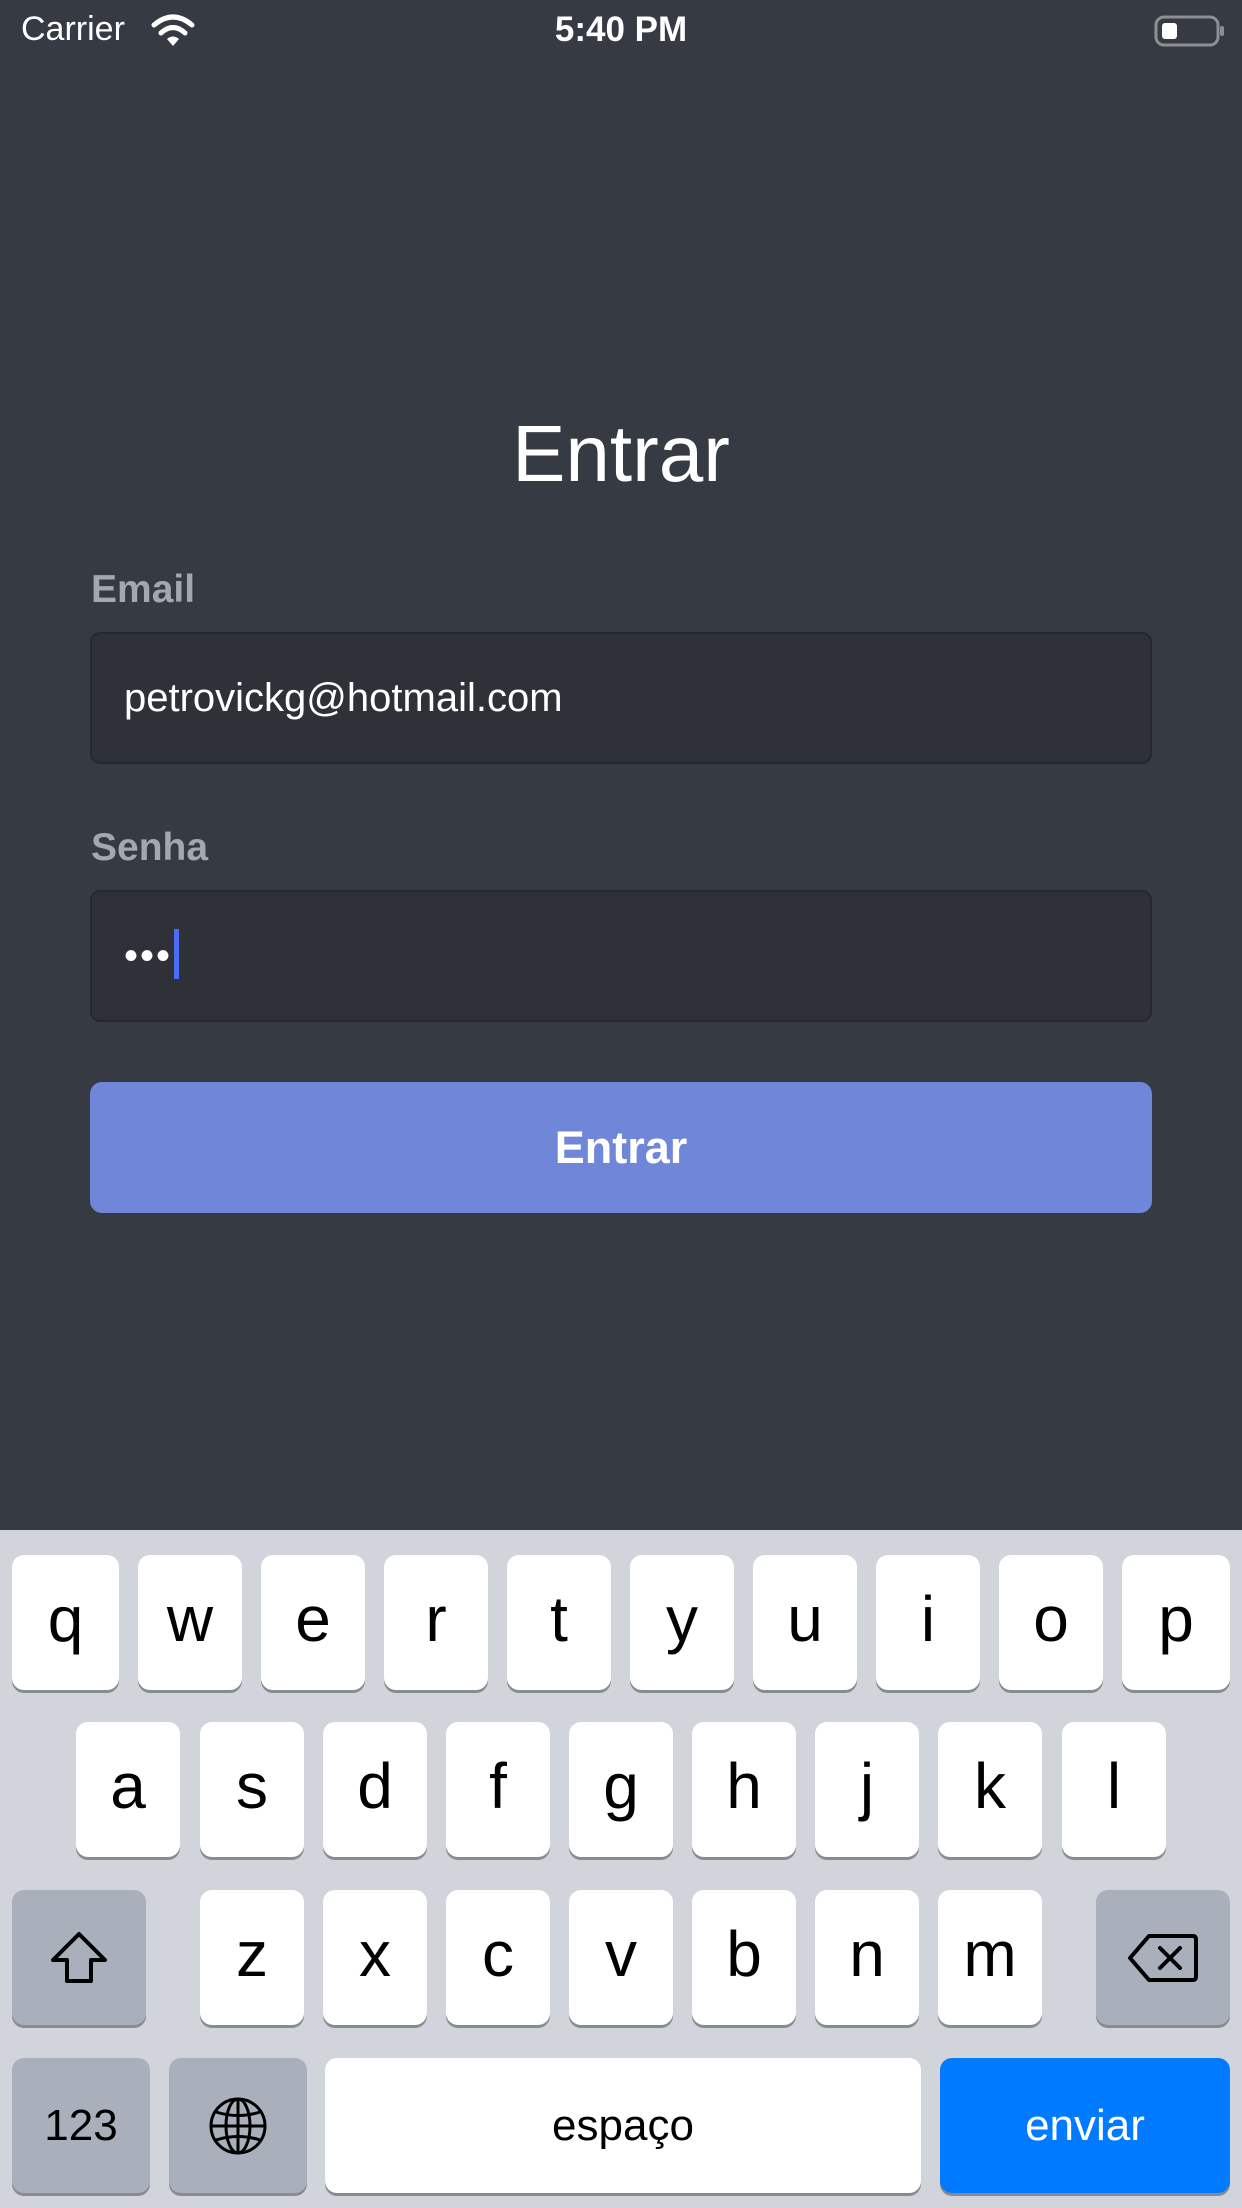 The image size is (1242, 2208). Describe the element at coordinates (867, 1789) in the screenshot. I see `key-j: j` at that location.